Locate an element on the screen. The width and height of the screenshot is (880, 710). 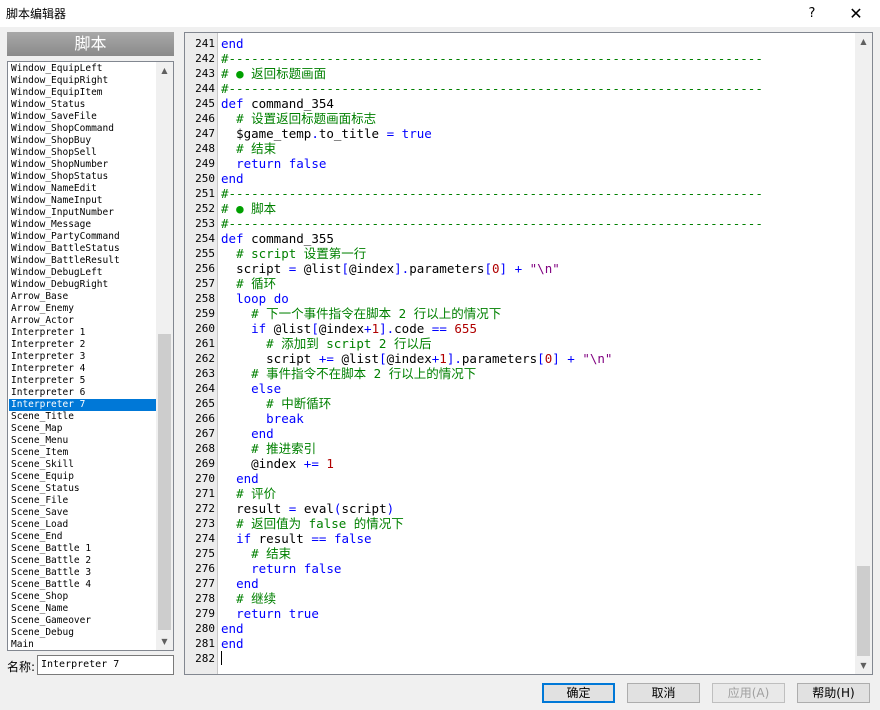
cancel-button: 取消 is located at coordinates (663, 693).